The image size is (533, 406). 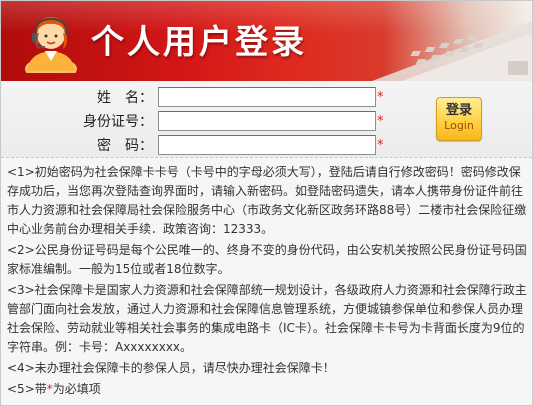 I want to click on password-input, so click(x=267, y=145).